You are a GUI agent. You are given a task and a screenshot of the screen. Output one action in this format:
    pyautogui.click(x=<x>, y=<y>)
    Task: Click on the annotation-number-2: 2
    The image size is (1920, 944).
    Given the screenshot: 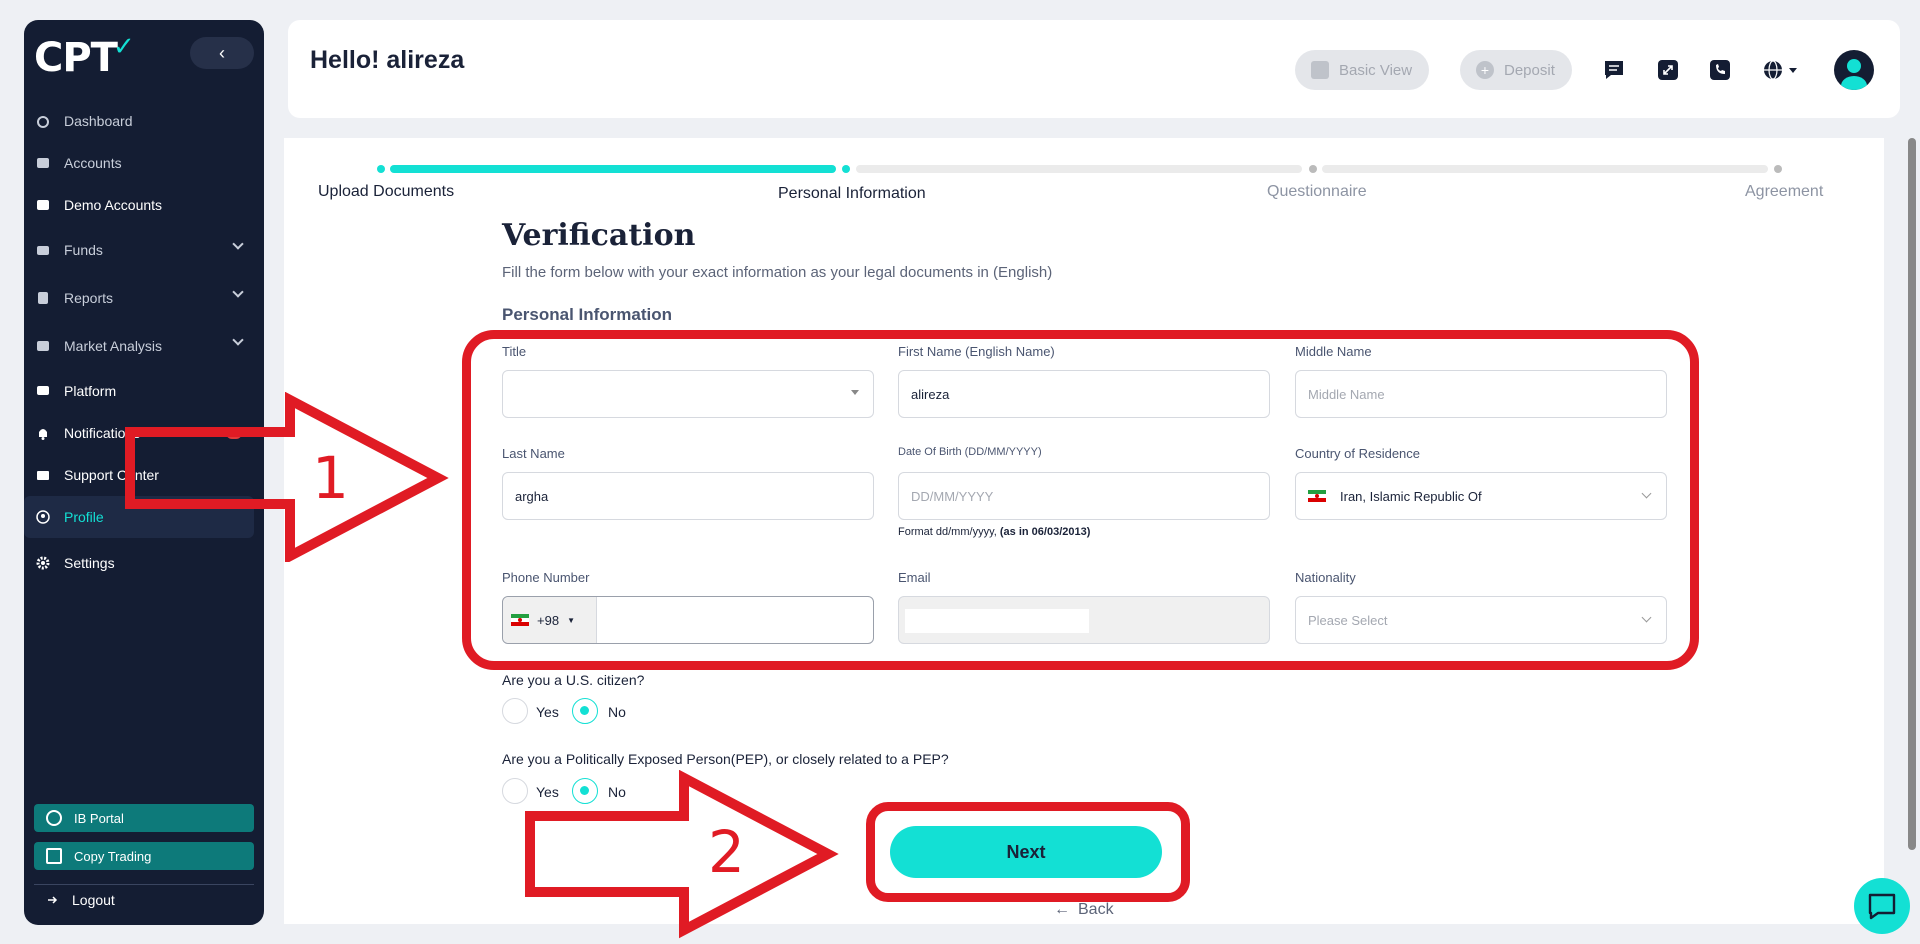 What is the action you would take?
    pyautogui.click(x=726, y=852)
    